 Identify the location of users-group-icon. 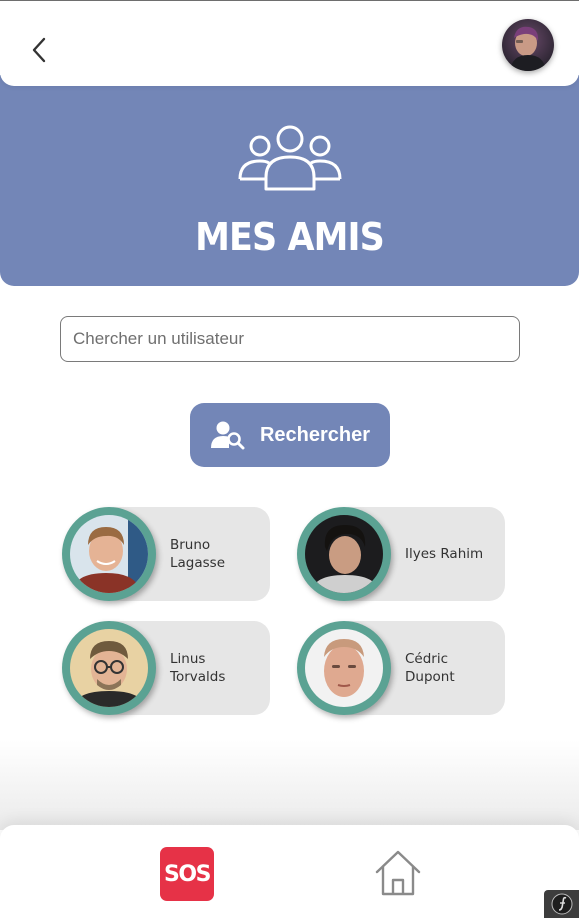
(290, 158).